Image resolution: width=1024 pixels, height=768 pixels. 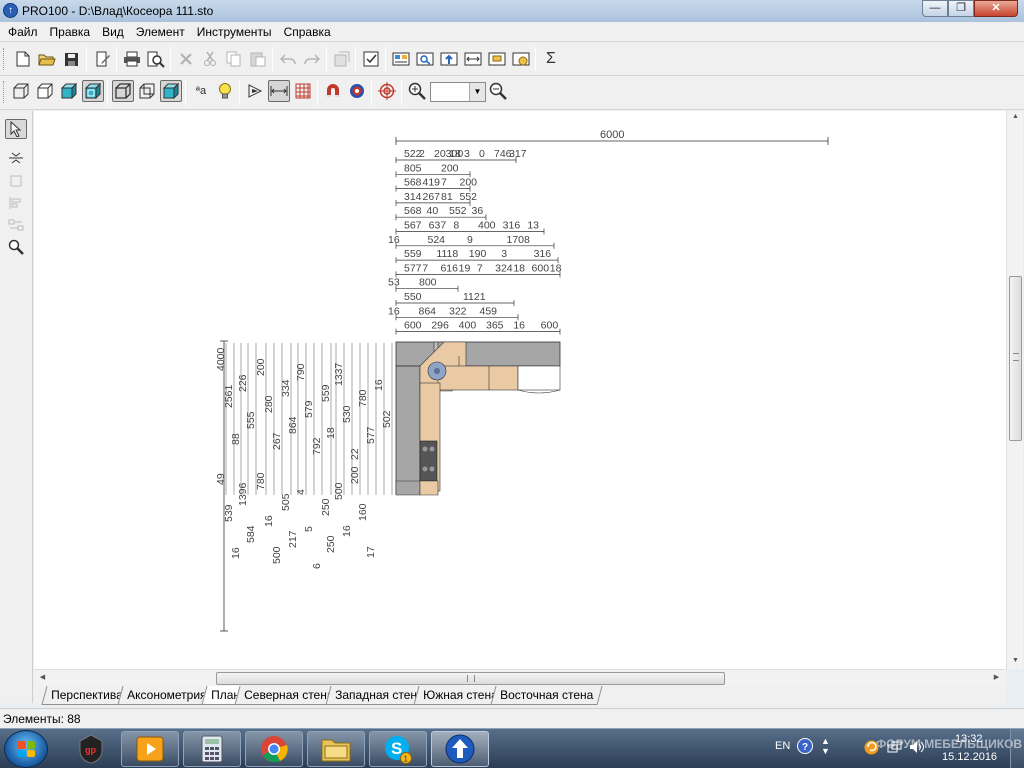 I want to click on scroll-up-icon: ▲, so click(x=1015, y=116).